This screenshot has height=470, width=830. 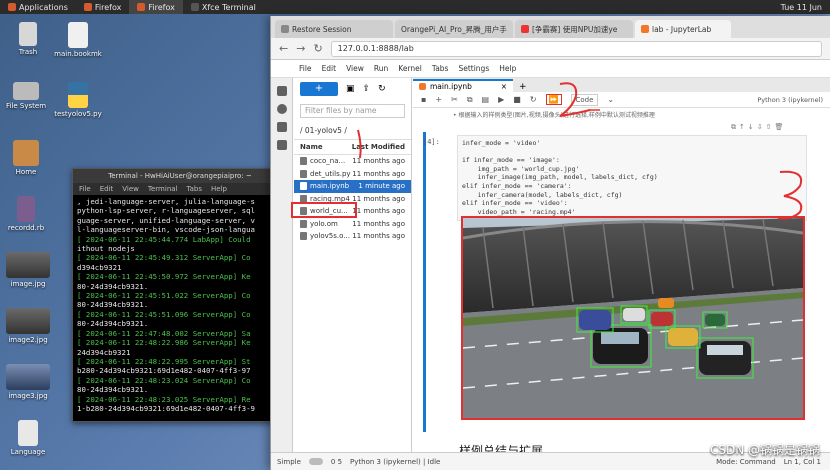 I want to click on cell-type-select: Code, so click(x=584, y=99).